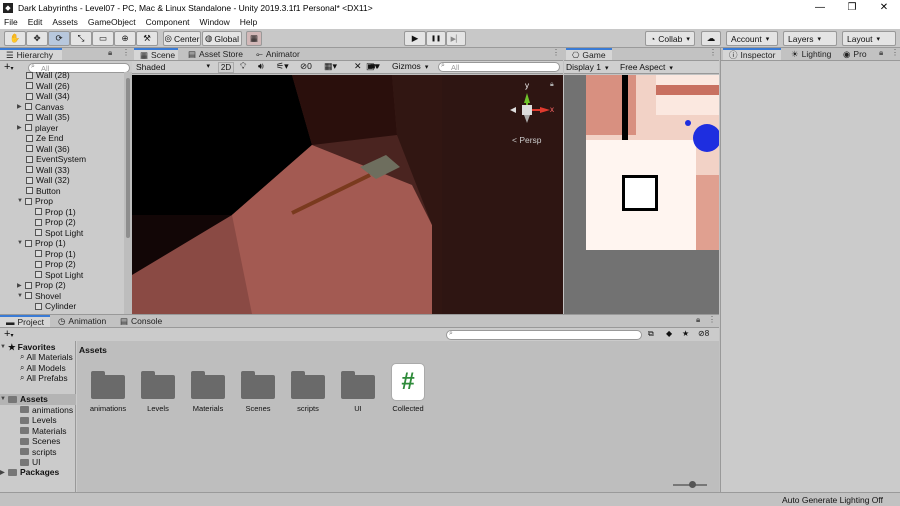  Describe the element at coordinates (110, 53) in the screenshot. I see `lock-icon: 🔒︎` at that location.